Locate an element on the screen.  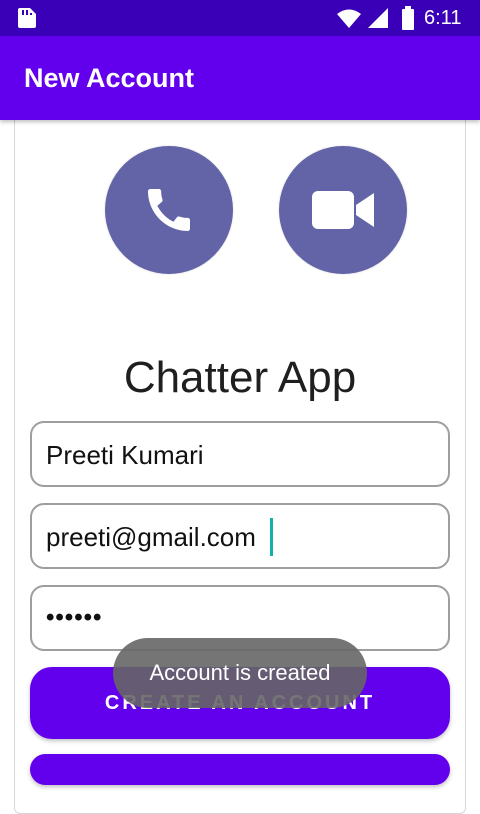
video-call-button is located at coordinates (343, 210).